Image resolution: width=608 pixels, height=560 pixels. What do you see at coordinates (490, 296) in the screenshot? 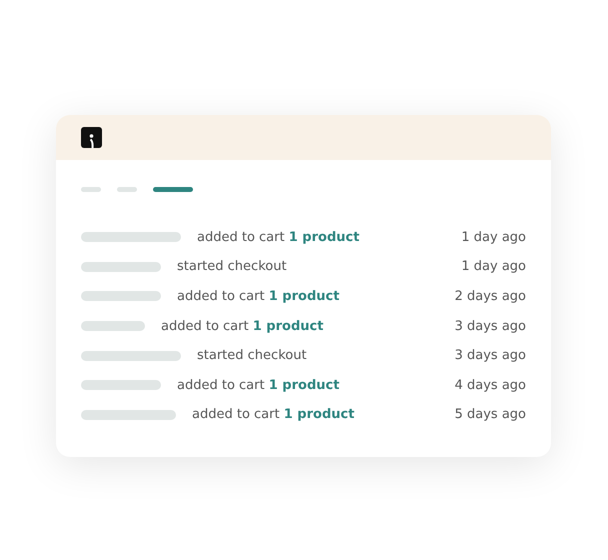
I see `event-time: 2 days ago` at bounding box center [490, 296].